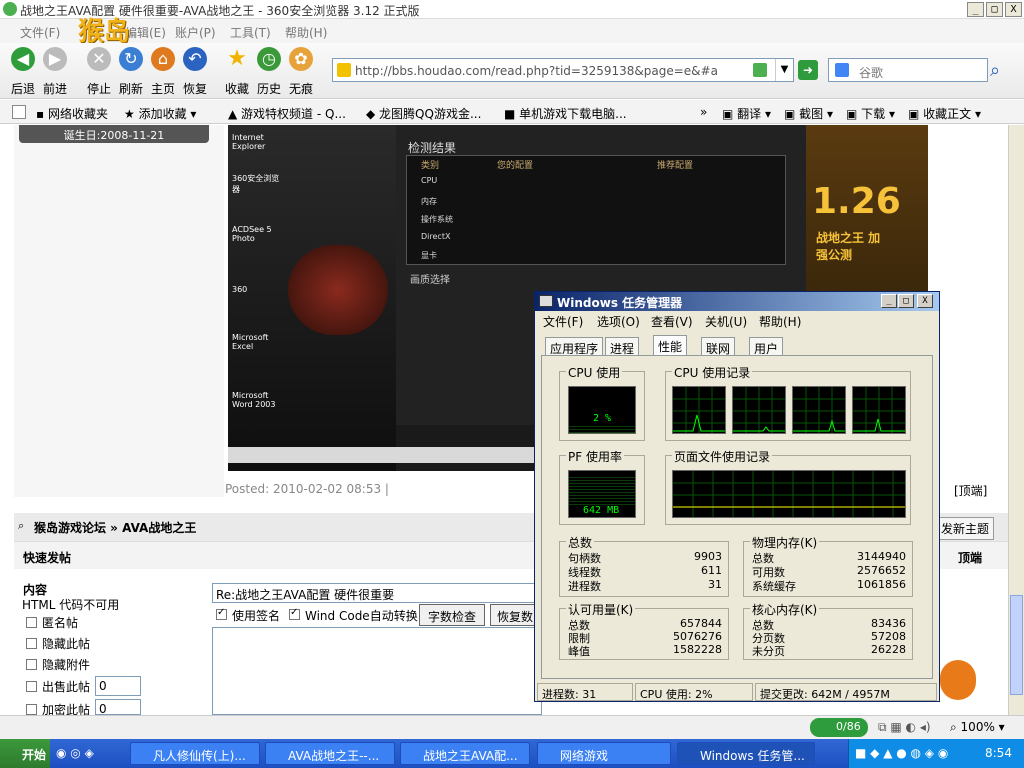 The image size is (1024, 768). What do you see at coordinates (622, 346) in the screenshot?
I see `tab-processes: 进程` at bounding box center [622, 346].